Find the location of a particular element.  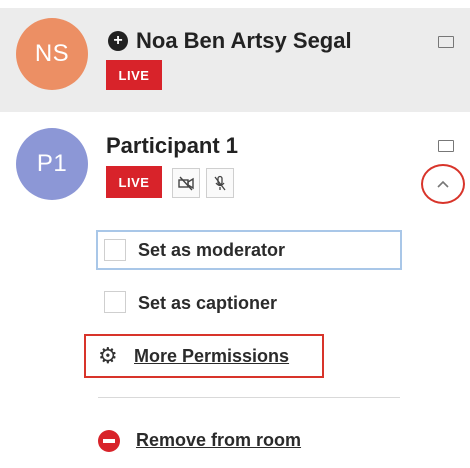

set-moderator-label: Set as moderator is located at coordinates (211, 250).